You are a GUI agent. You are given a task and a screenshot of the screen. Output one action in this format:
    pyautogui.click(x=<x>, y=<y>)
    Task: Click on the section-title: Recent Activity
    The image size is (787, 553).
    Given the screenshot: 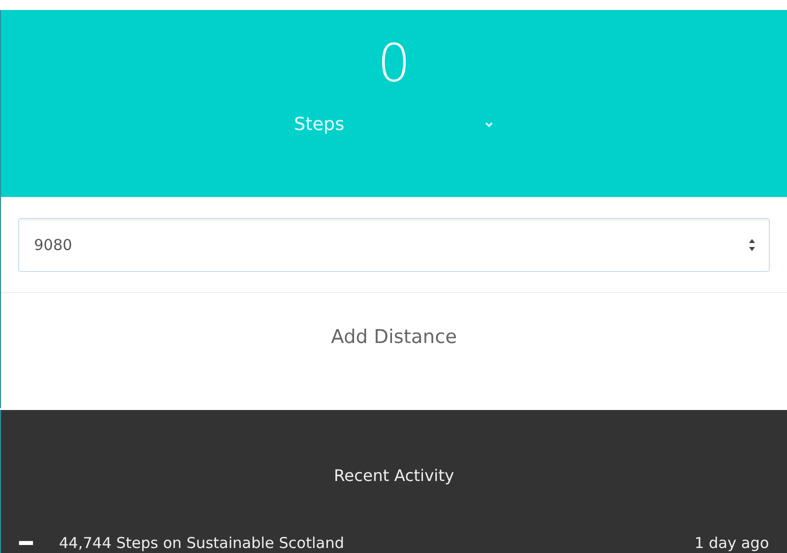 What is the action you would take?
    pyautogui.click(x=394, y=475)
    